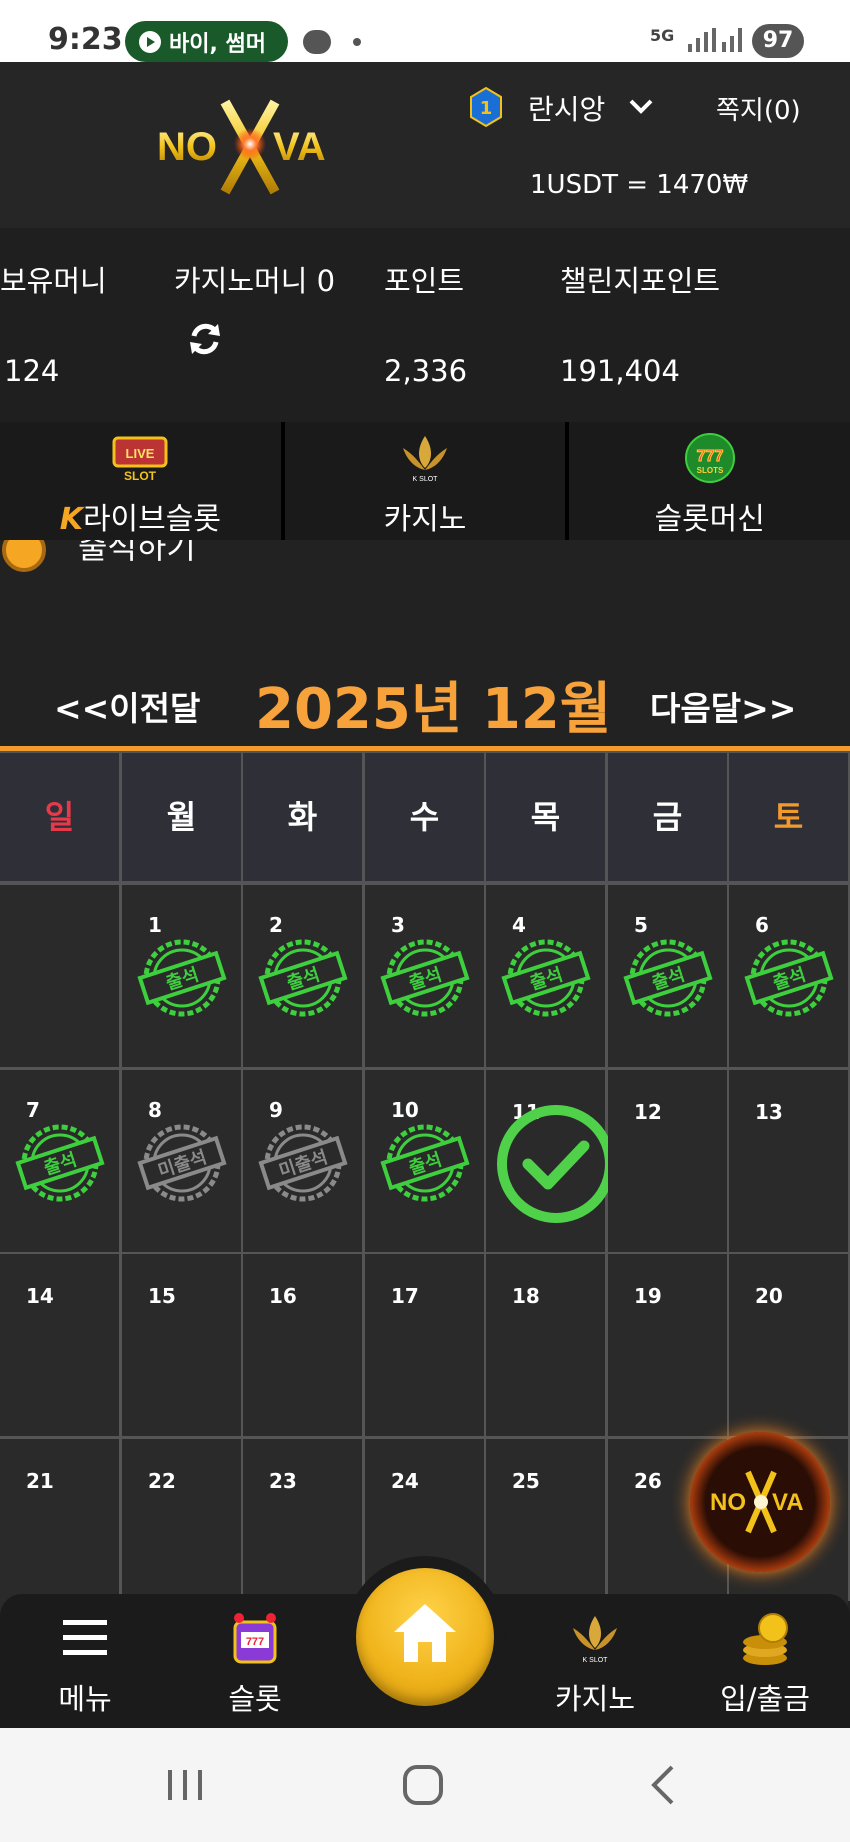  I want to click on day-number: 25, so click(526, 1480).